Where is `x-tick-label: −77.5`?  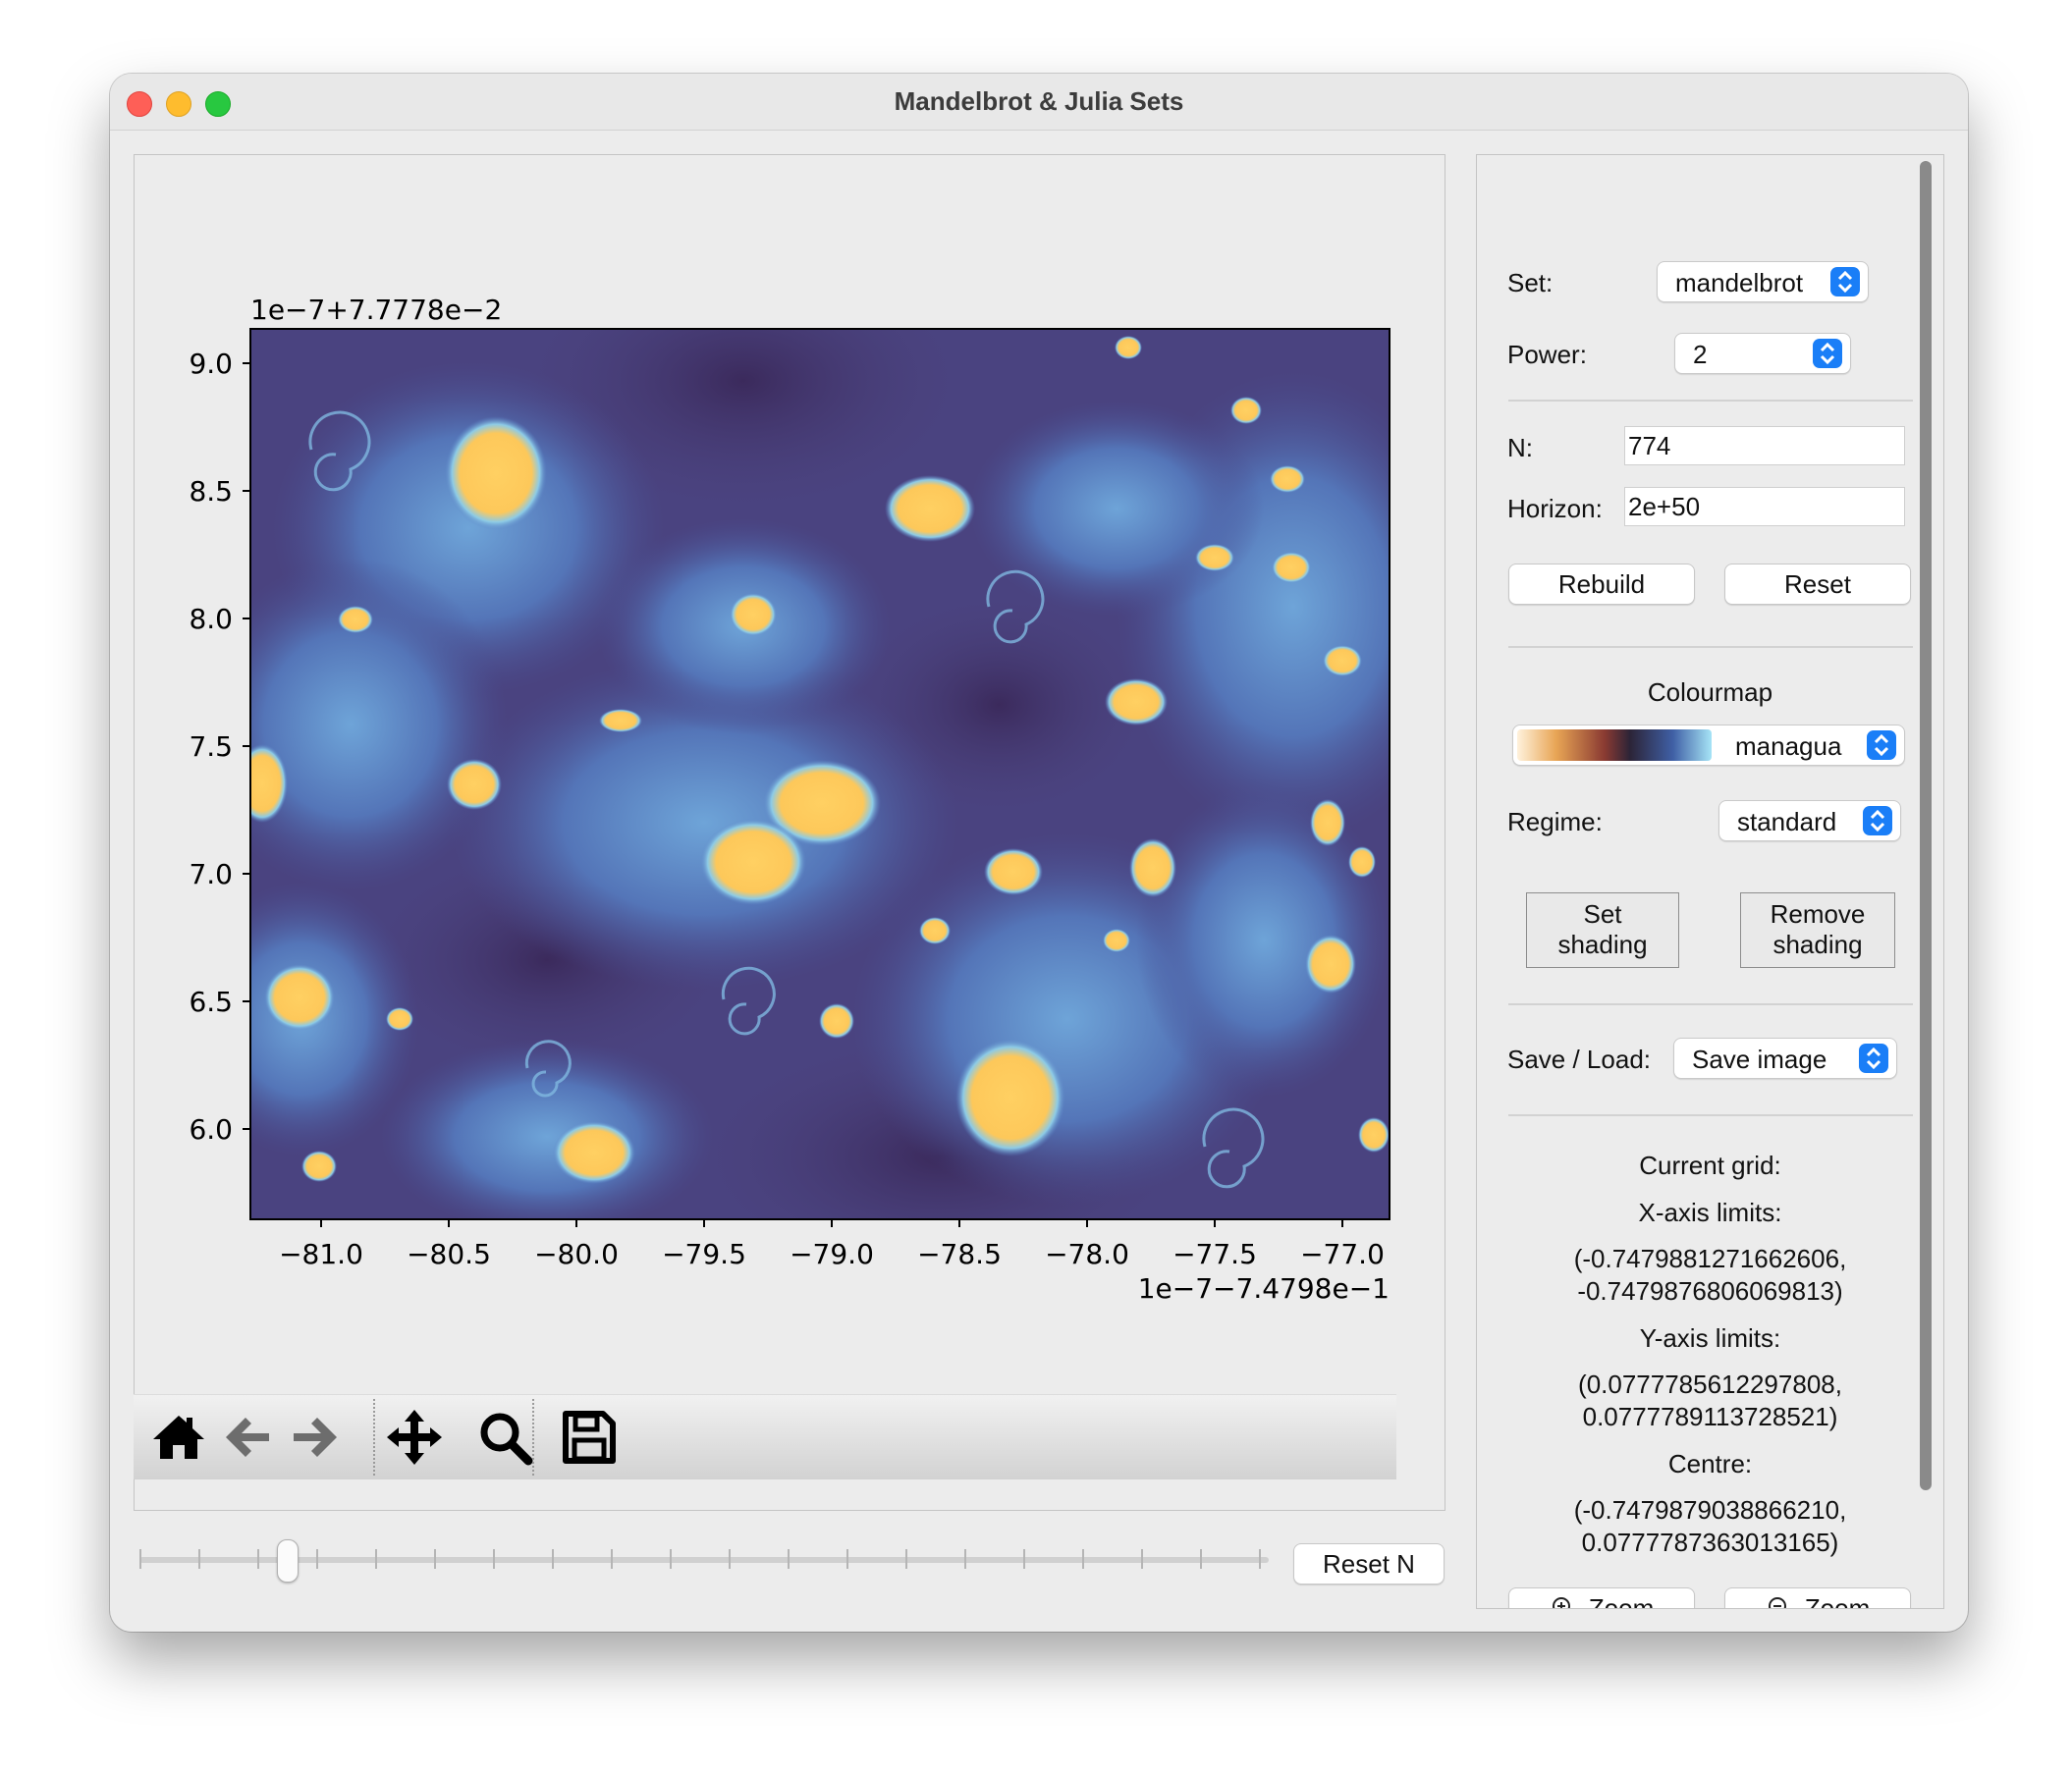
x-tick-label: −77.5 is located at coordinates (1215, 1254).